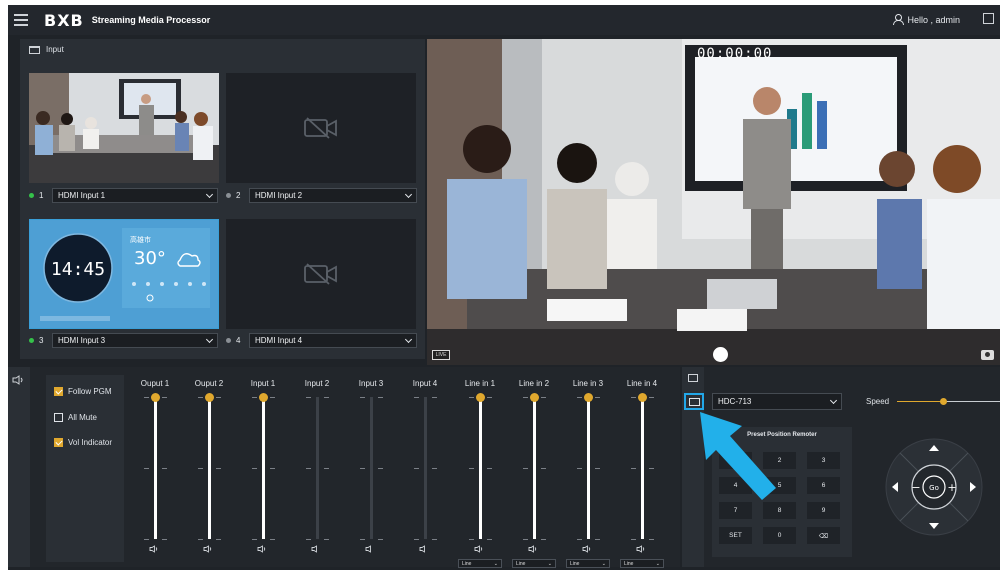 The image size is (1000, 572). I want to click on volume-fader-7: Line in 1 Line ⌄, so click(480, 471).